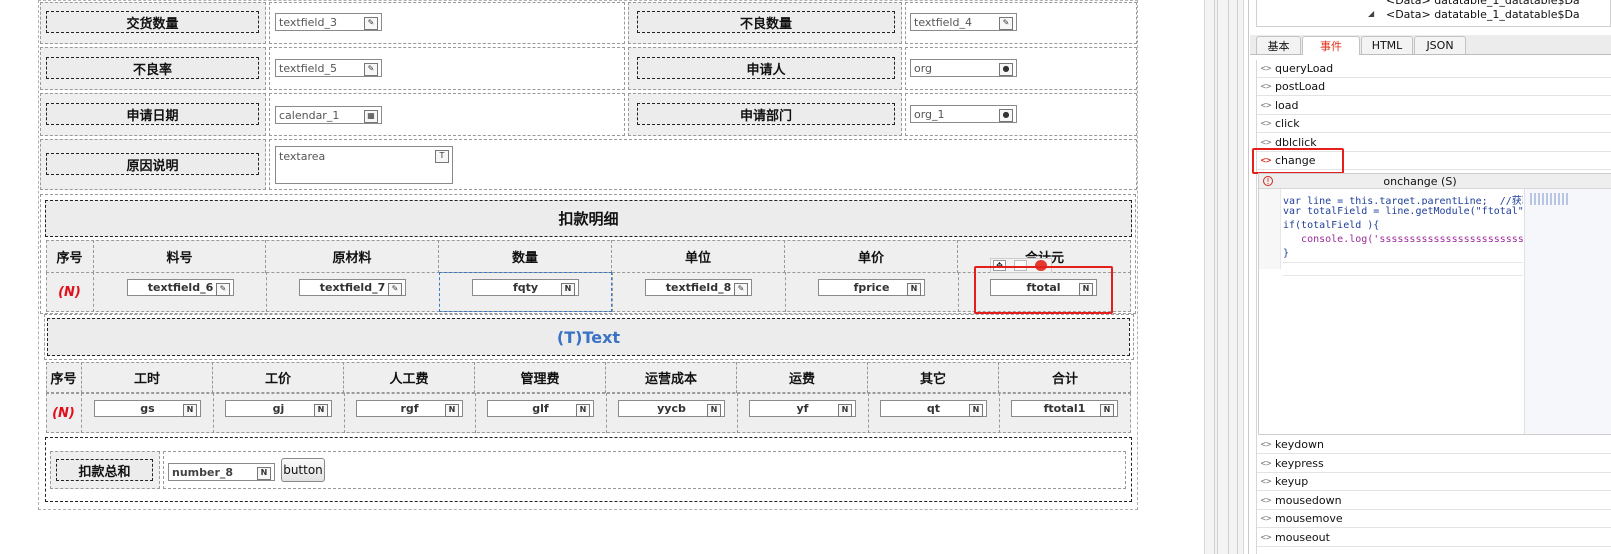  I want to click on table2-header-rate: 工价, so click(278, 377).